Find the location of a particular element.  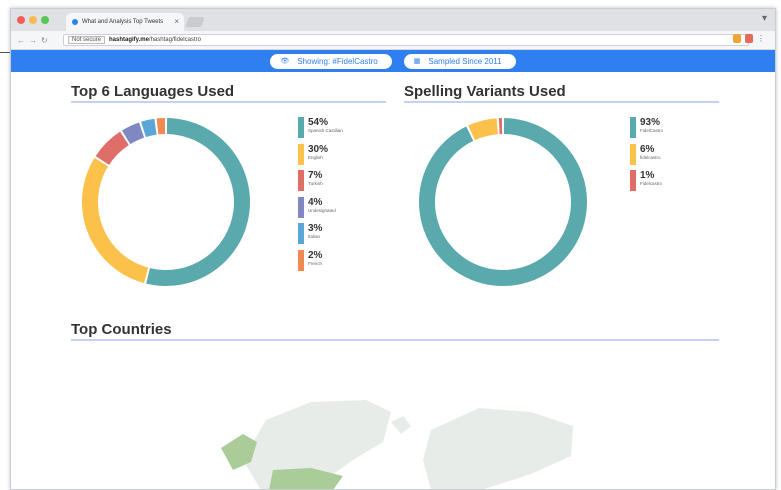

security-indicator: Not secure is located at coordinates (87, 40).